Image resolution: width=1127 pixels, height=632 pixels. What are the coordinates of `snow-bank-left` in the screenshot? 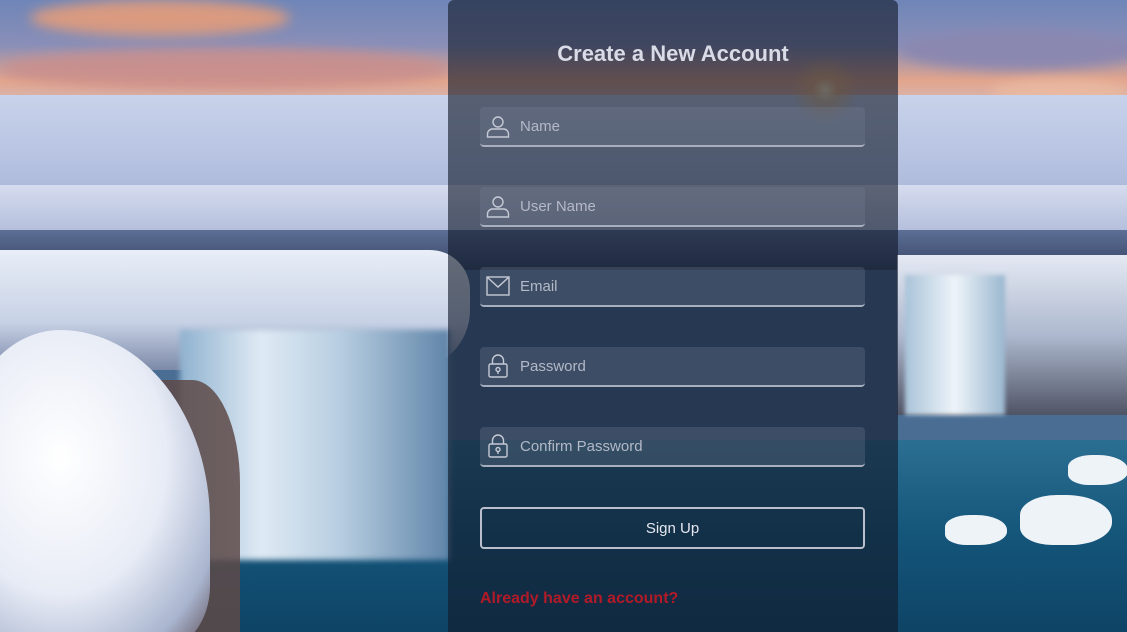 It's located at (105, 481).